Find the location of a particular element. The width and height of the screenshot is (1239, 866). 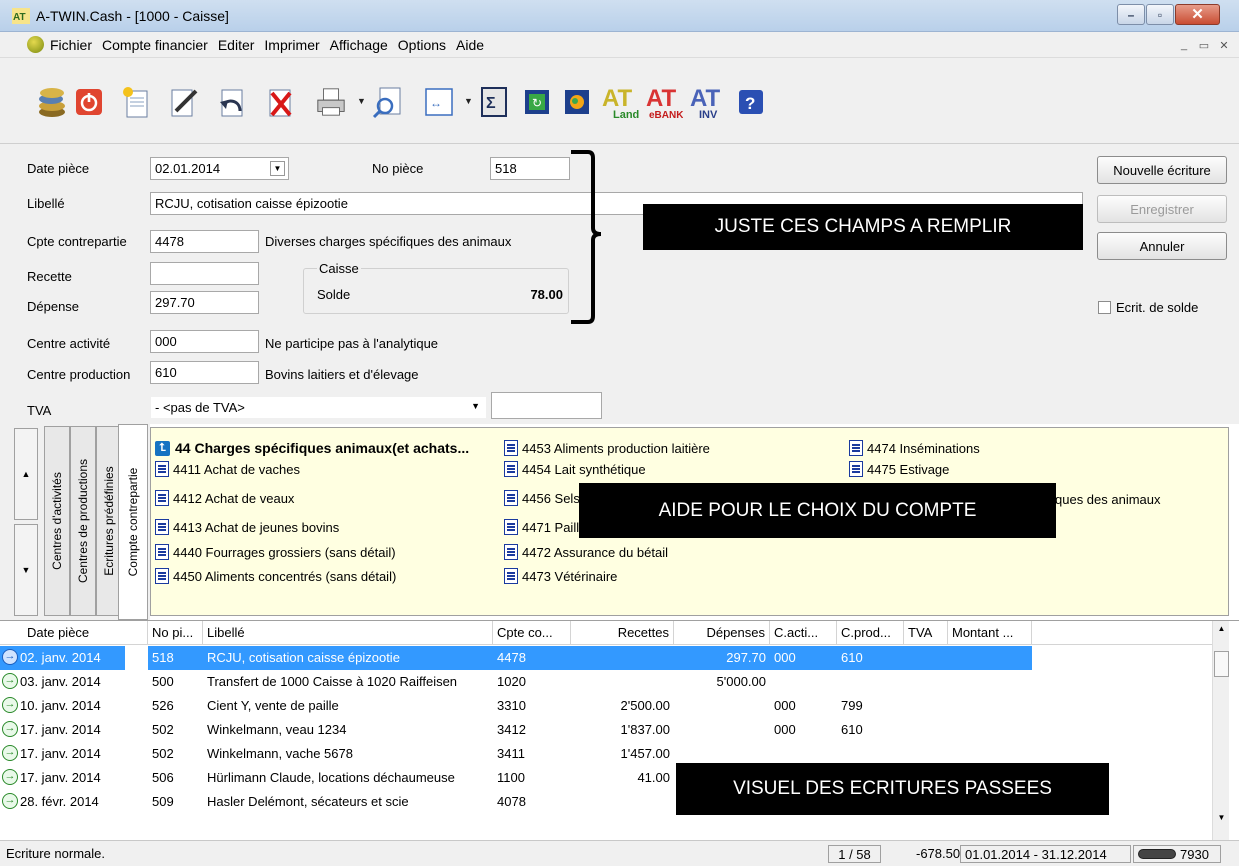

nouvelle-ecriture-button: Nouvelle écriture is located at coordinates (1162, 170).